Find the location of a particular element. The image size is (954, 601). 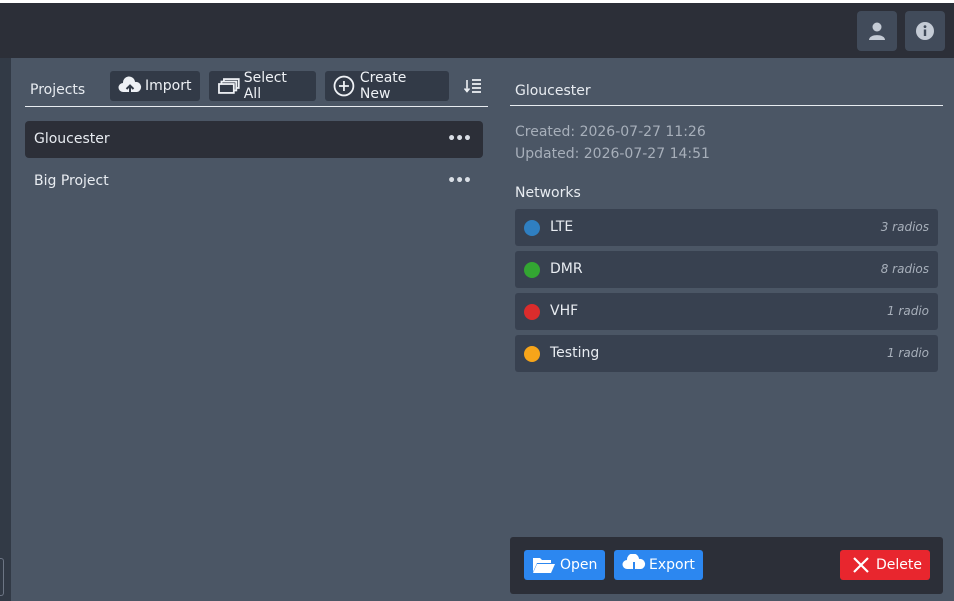

project-item-gloucester: Gloucester ••• is located at coordinates (254, 139).